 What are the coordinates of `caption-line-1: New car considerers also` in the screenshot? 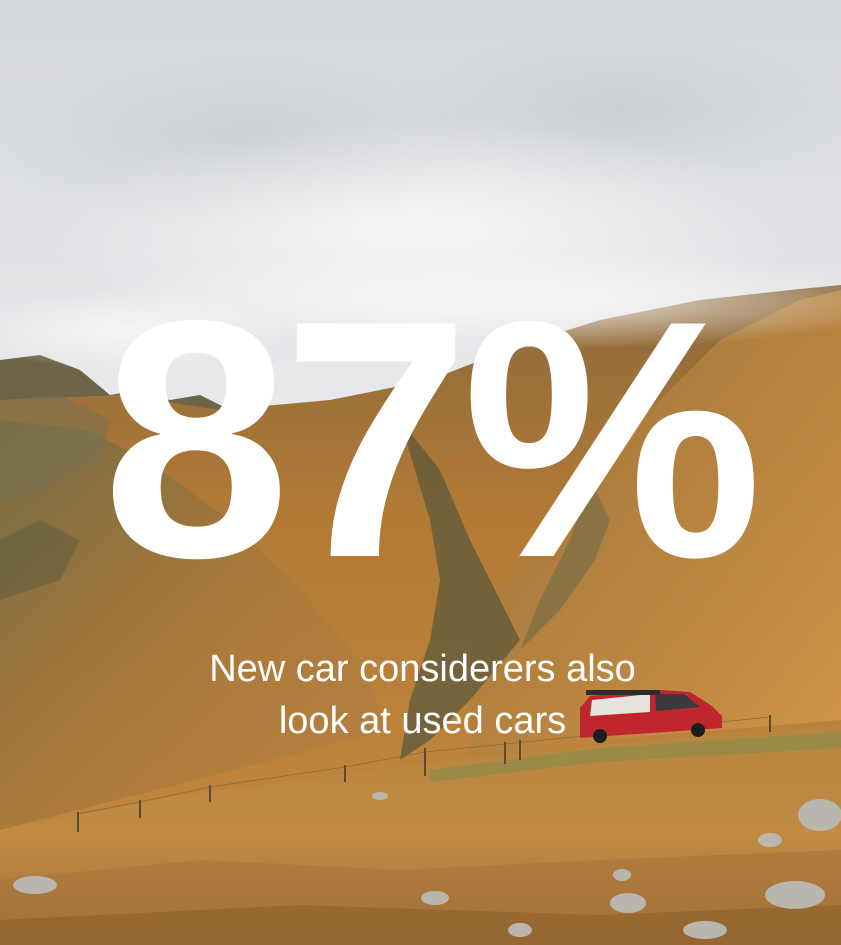 It's located at (422, 669).